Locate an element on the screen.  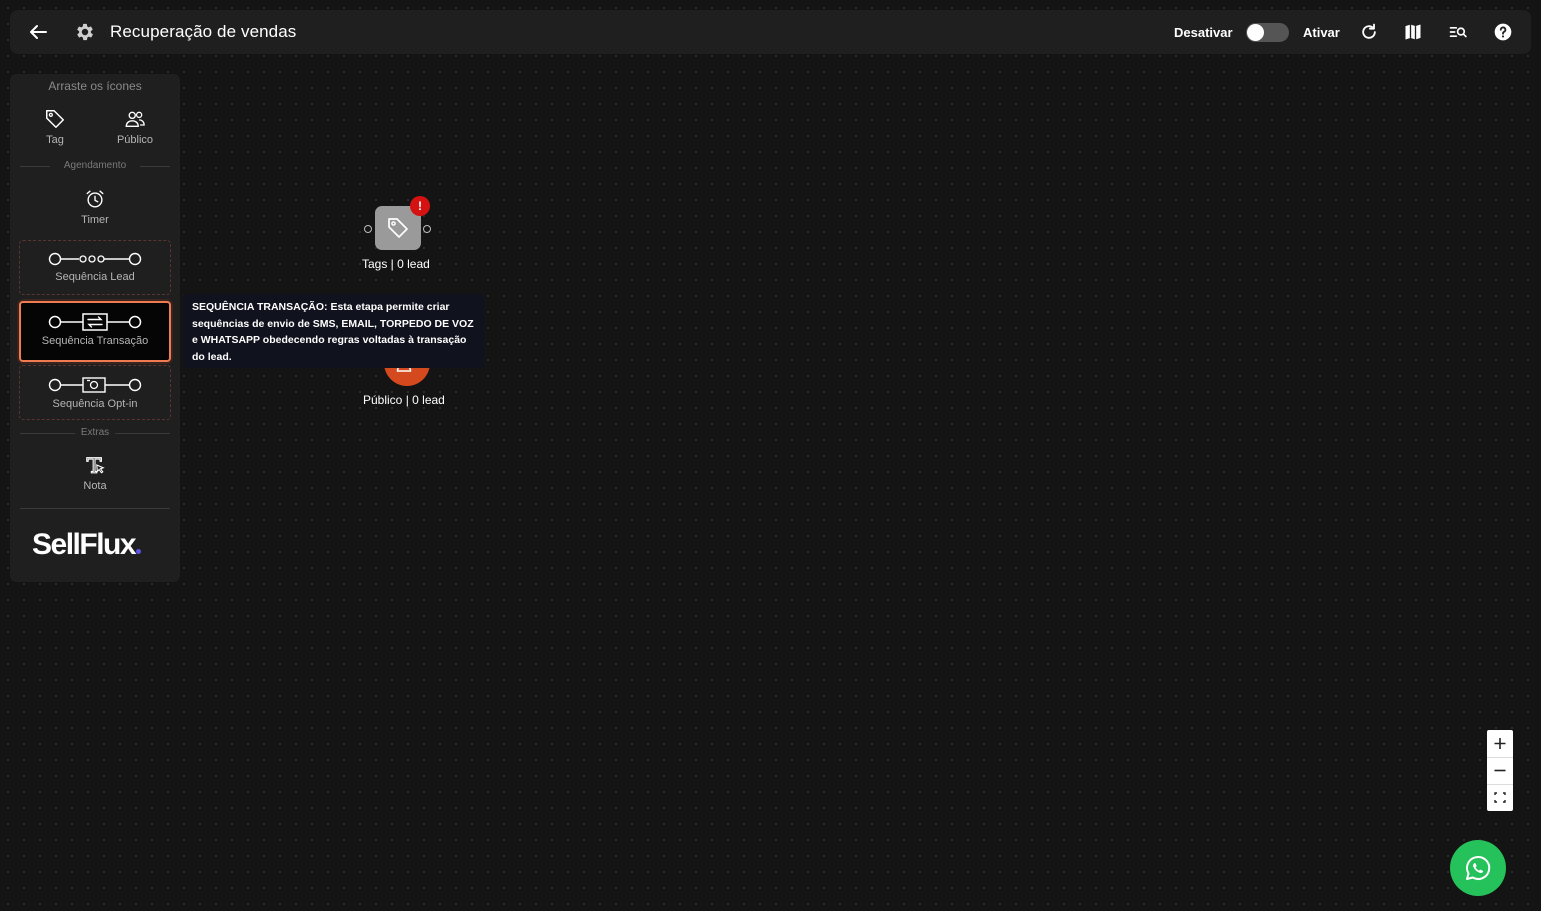
fullscreen-icon is located at coordinates (1500, 797).